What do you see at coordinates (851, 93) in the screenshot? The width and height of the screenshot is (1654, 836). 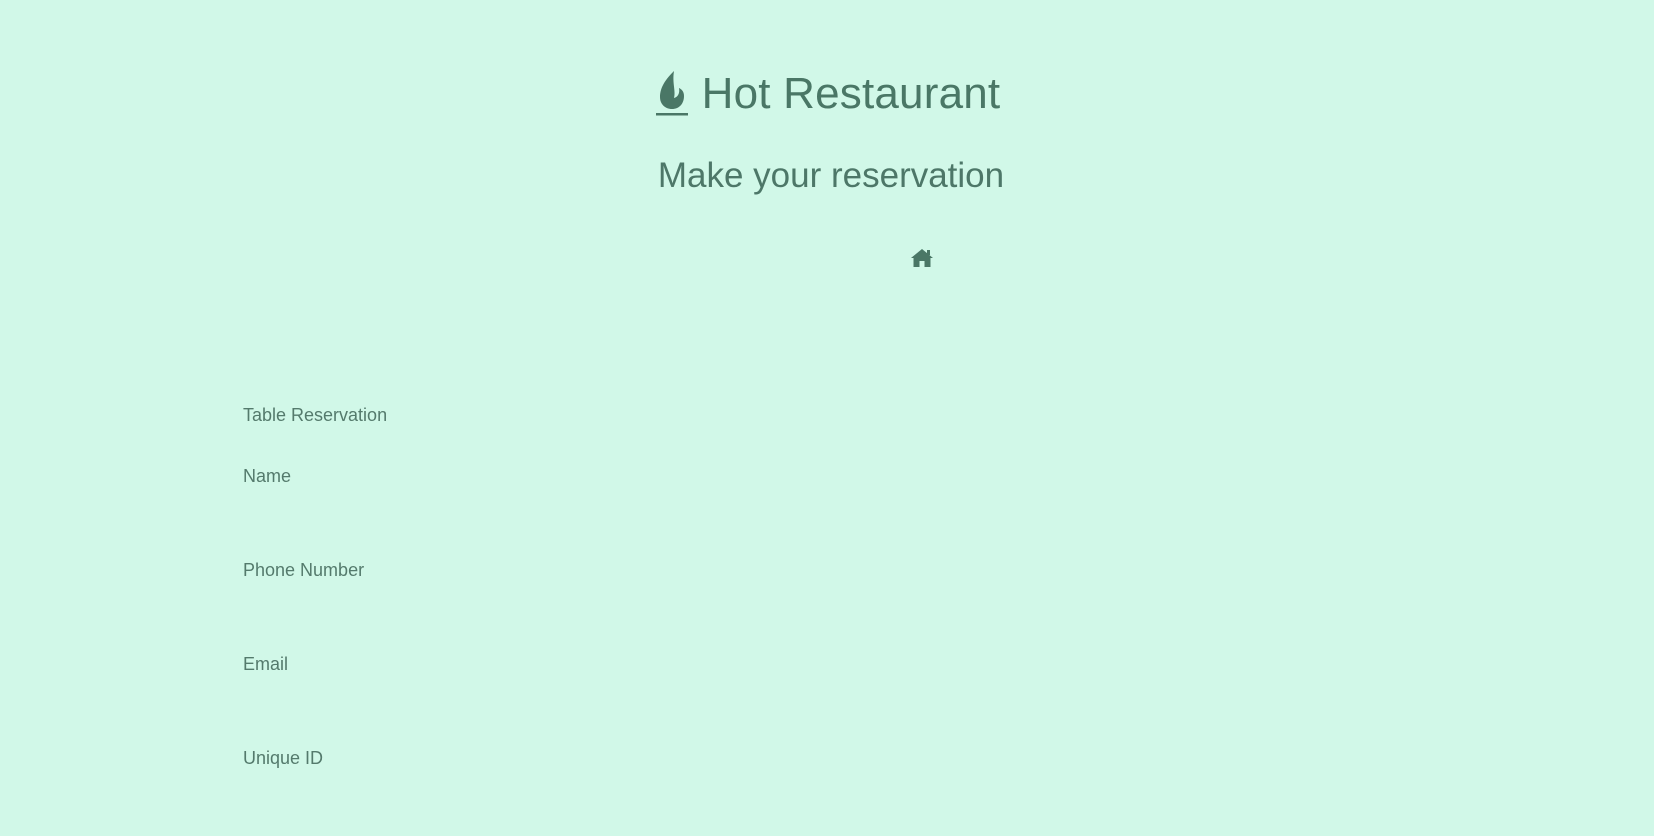 I see `page-title: Hot Restaurant` at bounding box center [851, 93].